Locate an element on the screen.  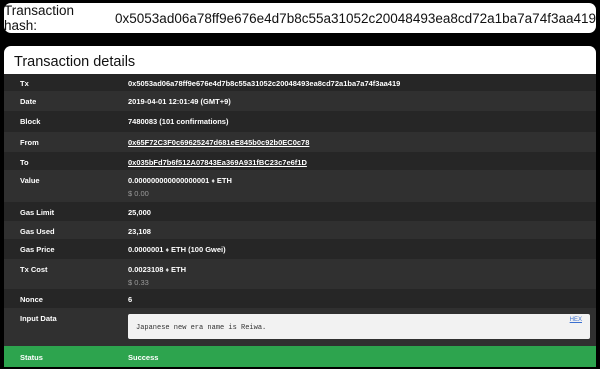
row-block: Block 7480083 (101 confirmations) is located at coordinates (300, 121).